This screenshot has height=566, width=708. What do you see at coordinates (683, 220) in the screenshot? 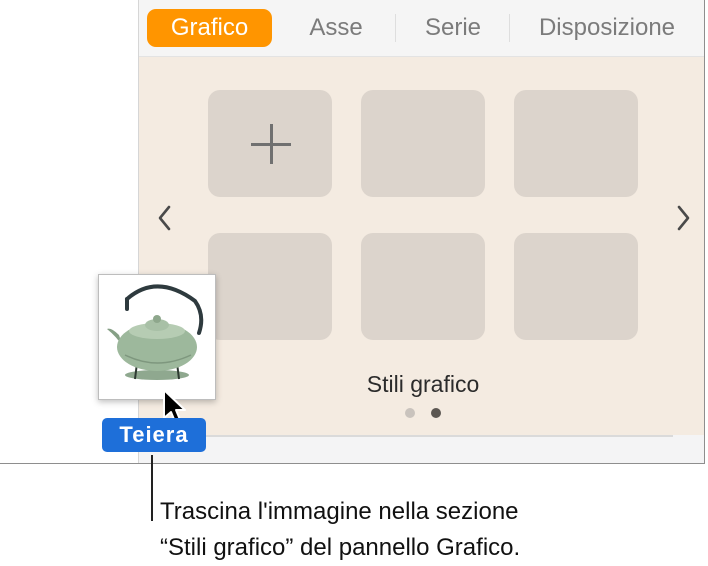
I see `chevron-right-icon` at bounding box center [683, 220].